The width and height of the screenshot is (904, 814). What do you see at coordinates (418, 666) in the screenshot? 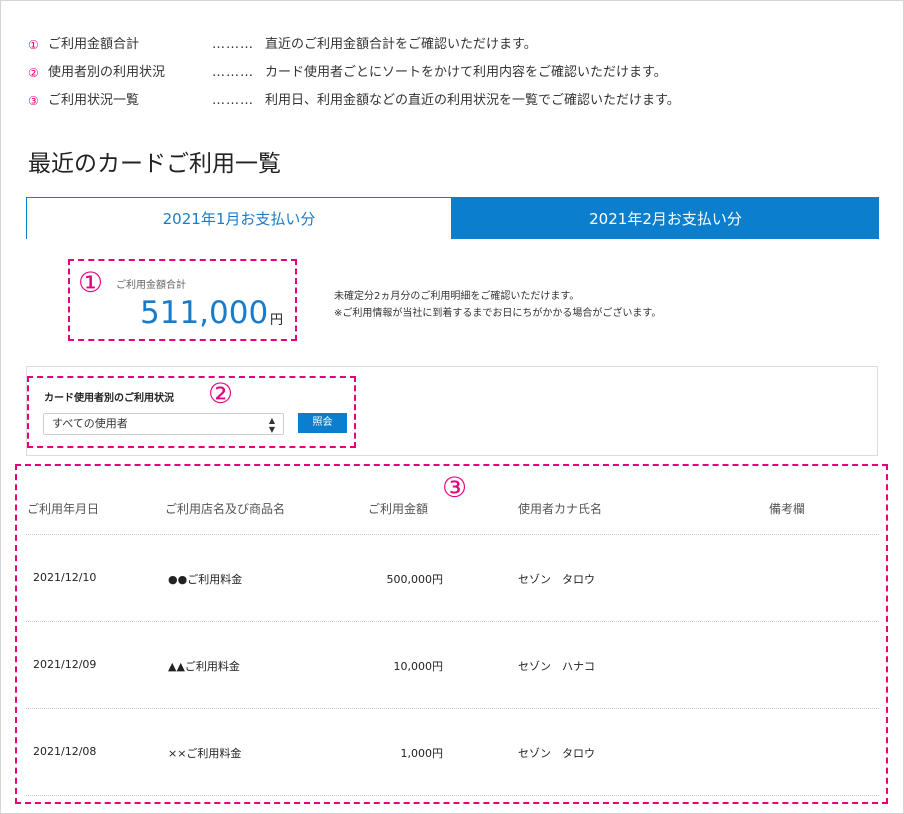
I see `cell-amount: 10,000円` at bounding box center [418, 666].